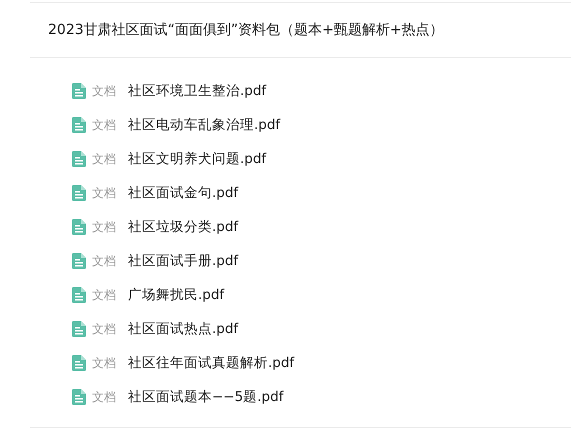 This screenshot has width=571, height=430. I want to click on file-link: 社区面试题本−−5题.pdf, so click(206, 397).